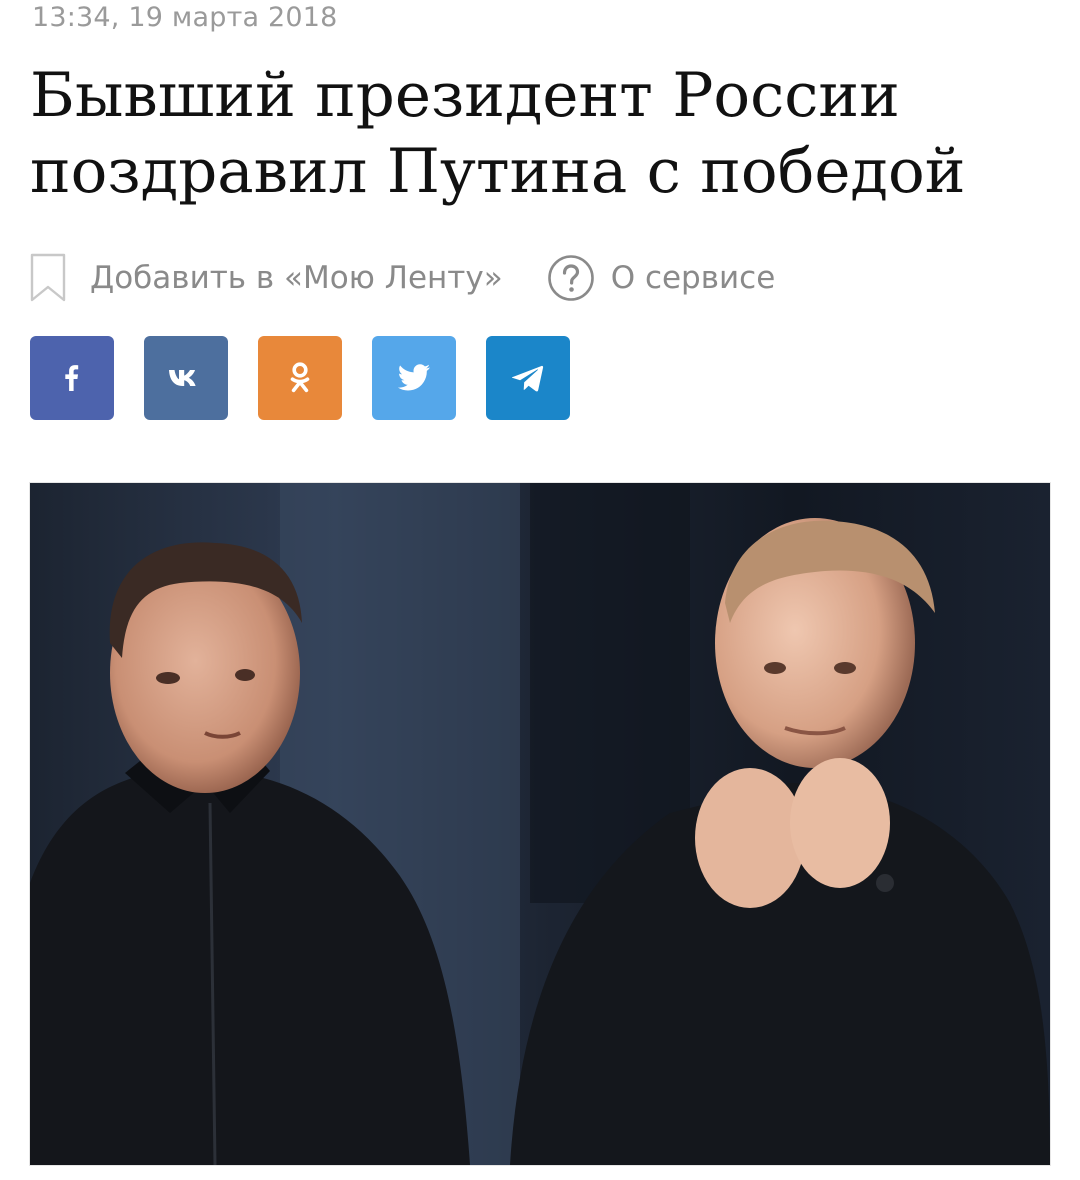 Image resolution: width=1080 pixels, height=1180 pixels. I want to click on share-buttons, so click(315, 378).